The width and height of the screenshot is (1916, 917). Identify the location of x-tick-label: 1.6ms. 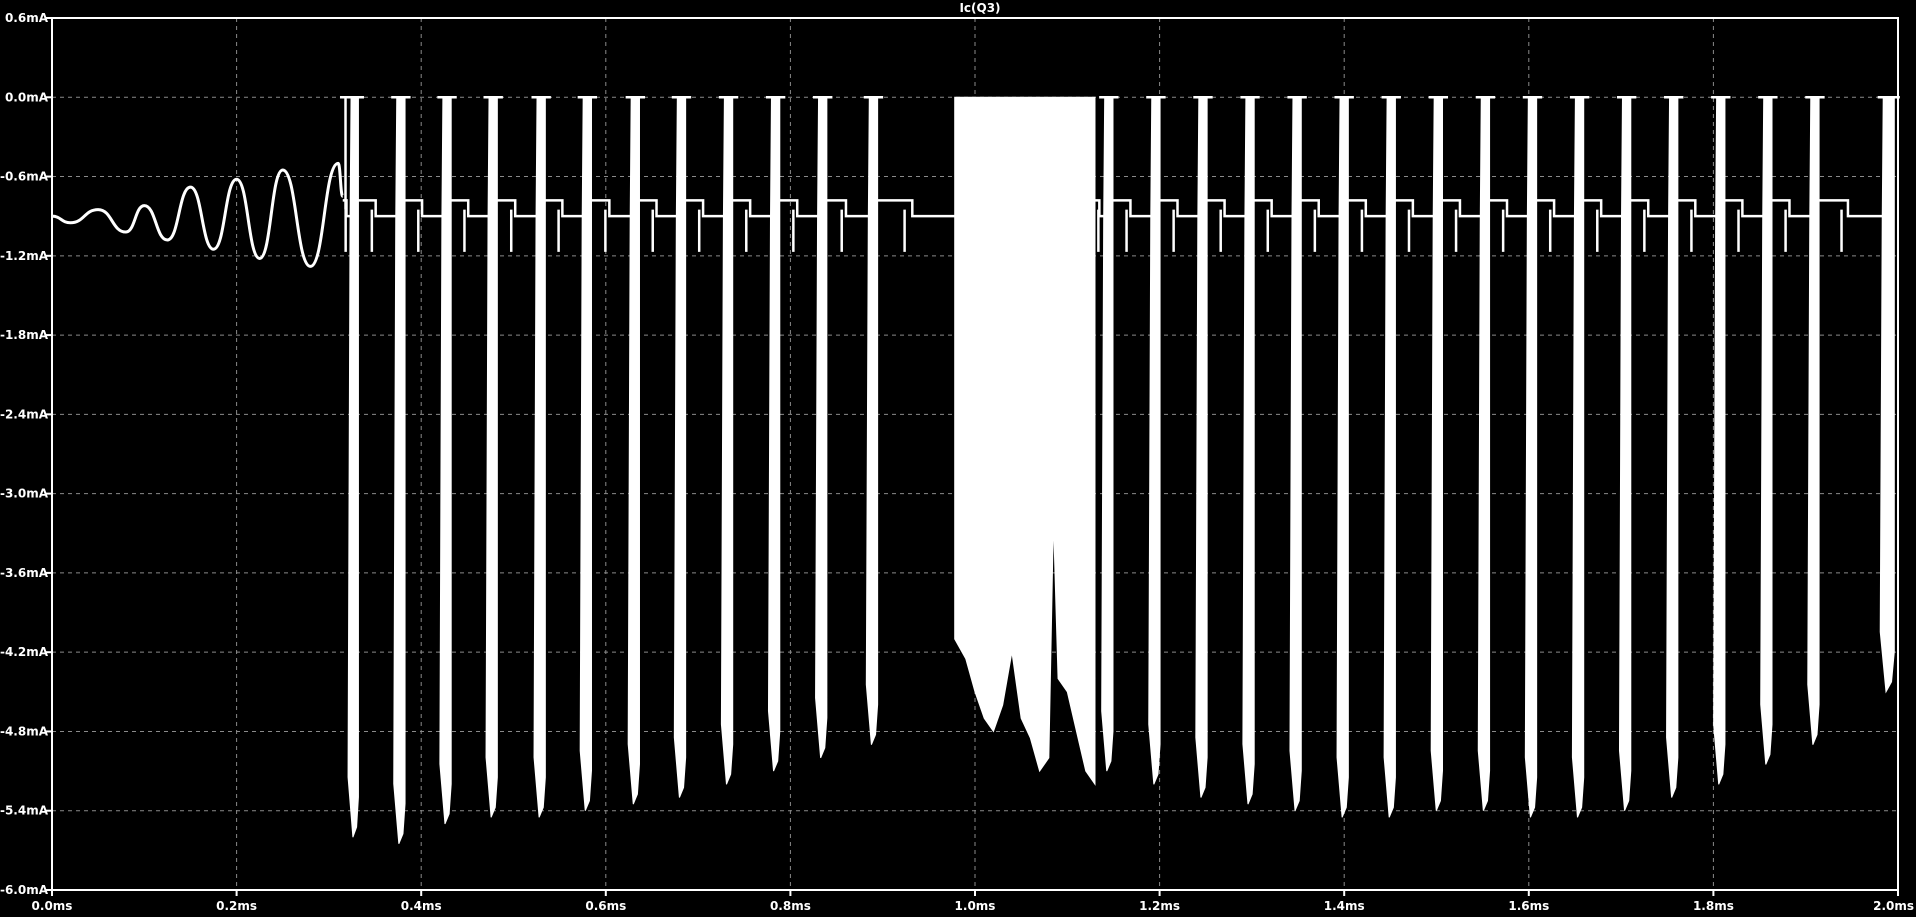
(1528, 906).